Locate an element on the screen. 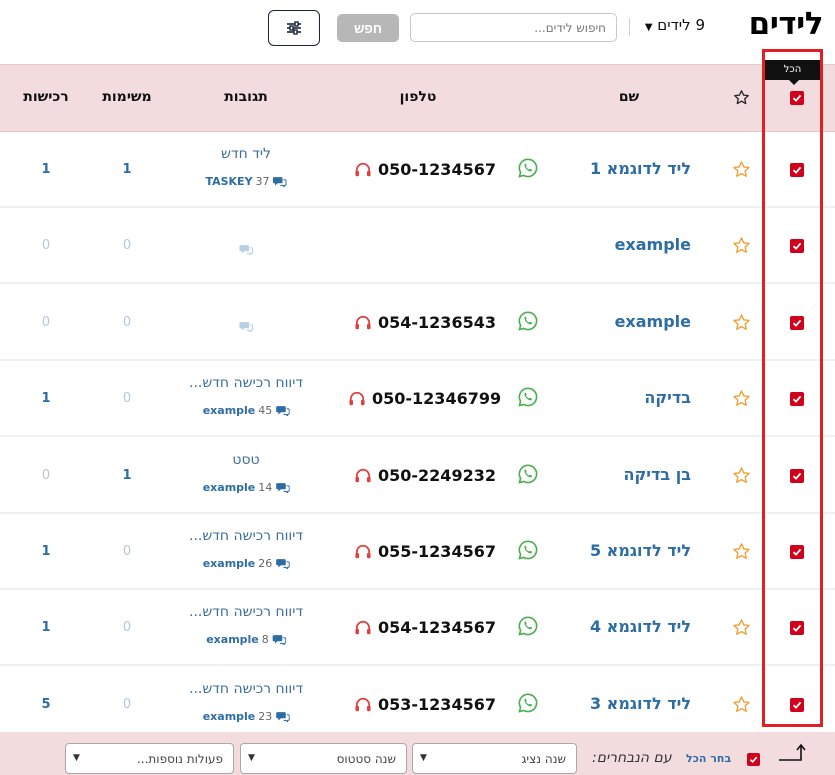  top-bar: לידים 9 לידים ▼ חפש is located at coordinates (417, 32).